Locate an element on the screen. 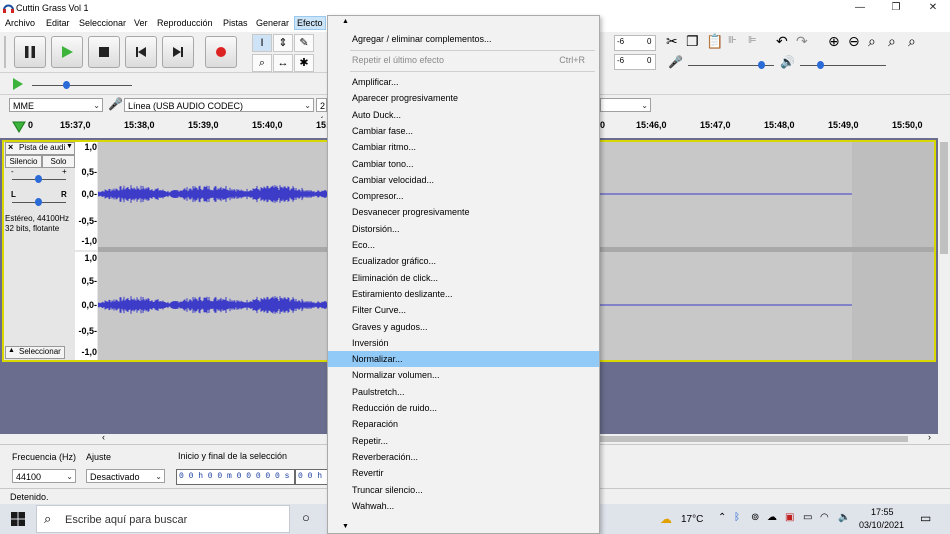 The width and height of the screenshot is (950, 534). play-button is located at coordinates (67, 52).